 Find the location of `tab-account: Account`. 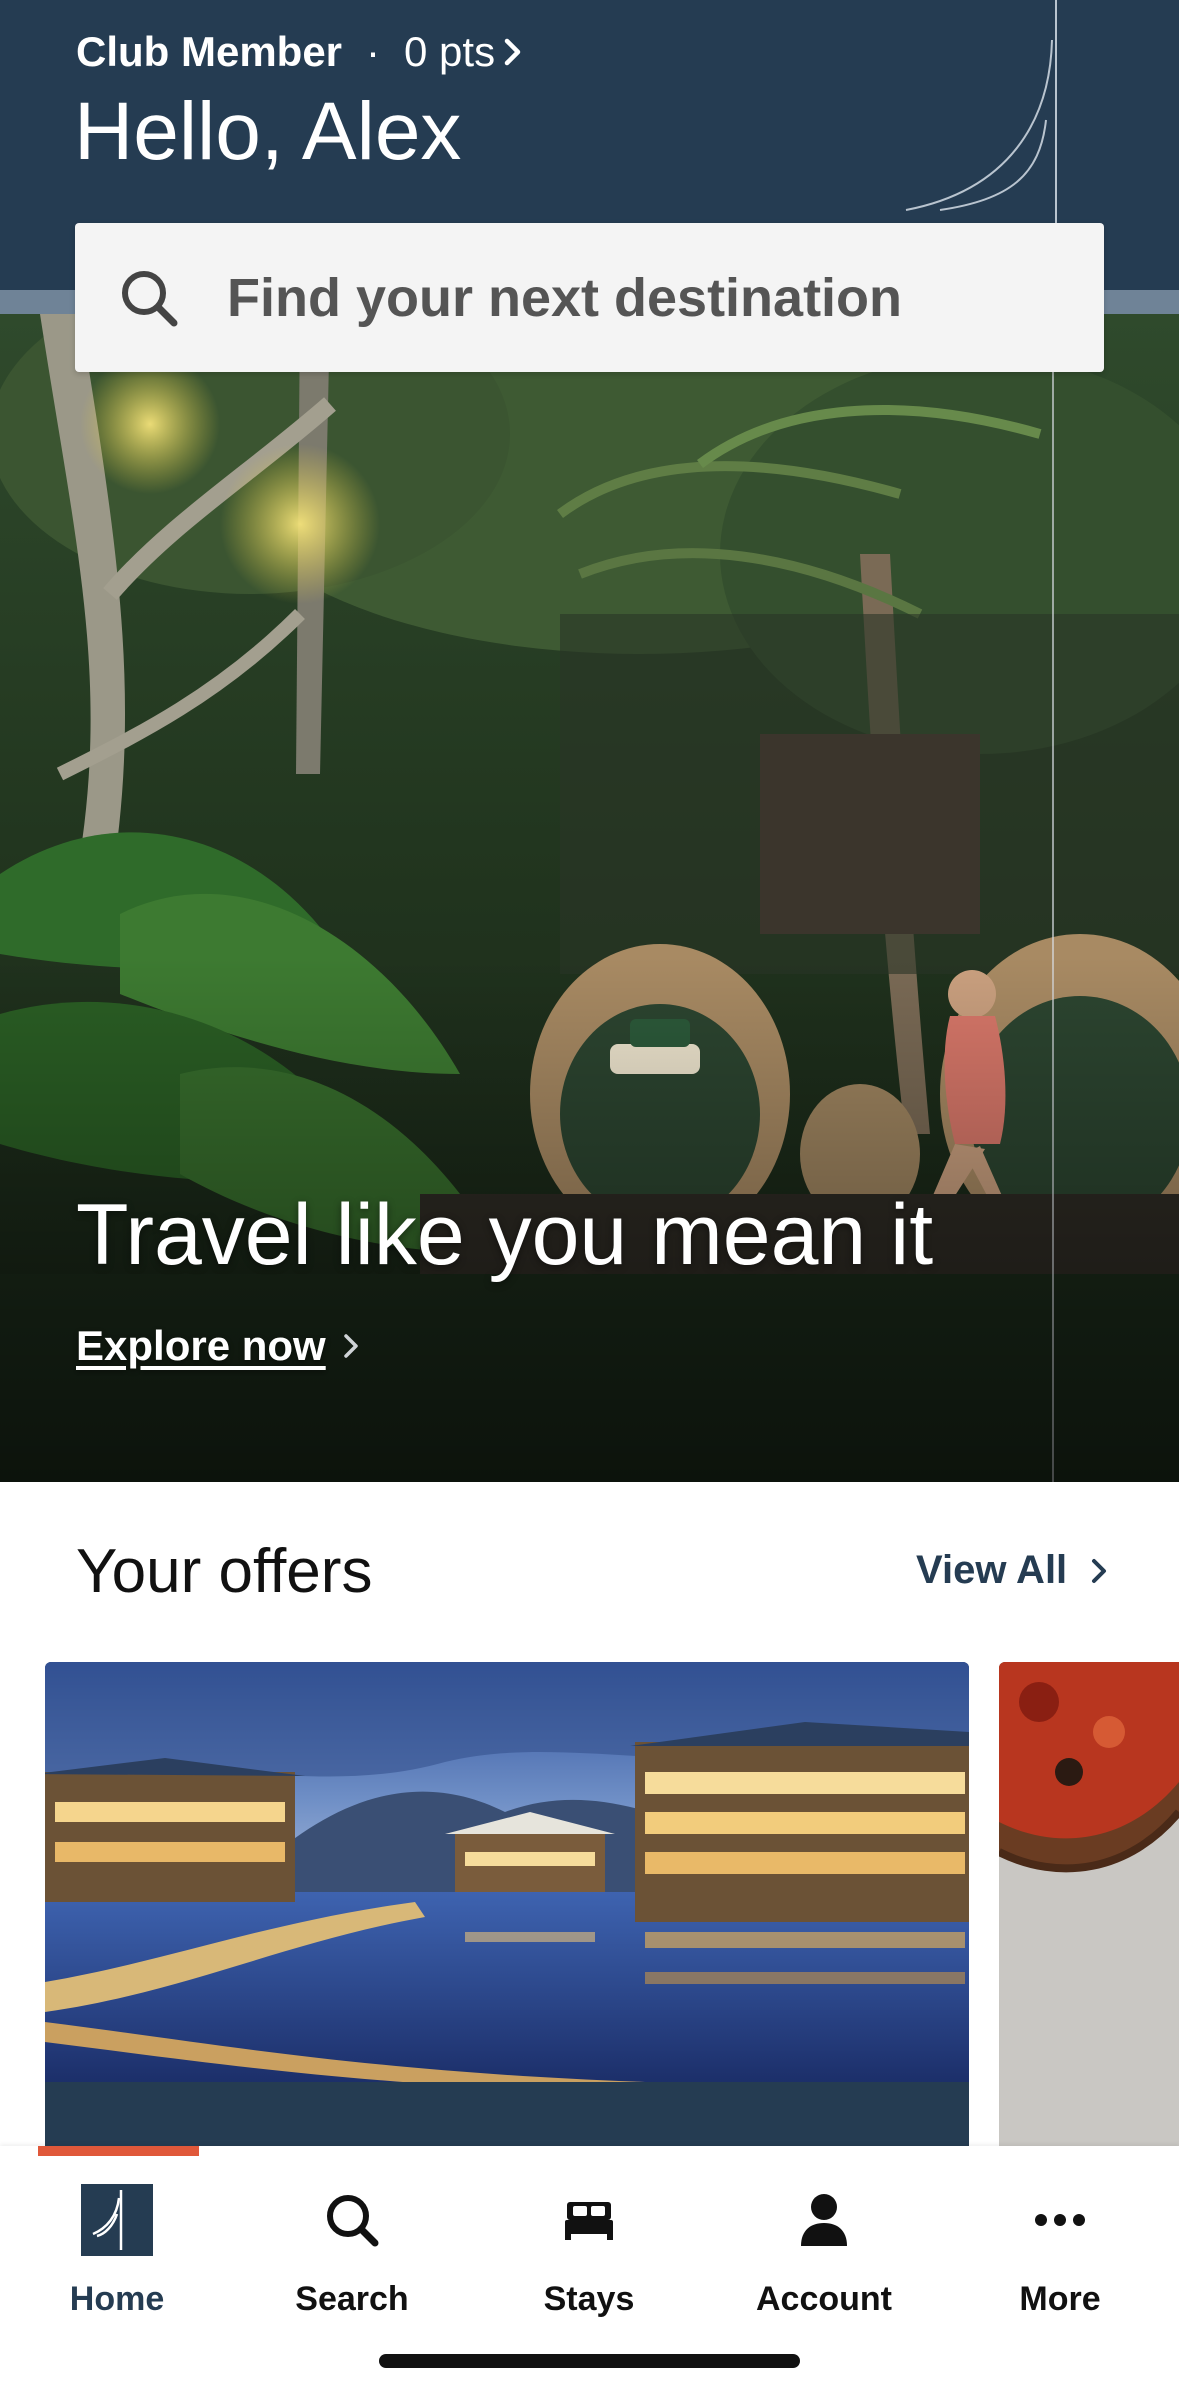

tab-account: Account is located at coordinates (824, 2256).